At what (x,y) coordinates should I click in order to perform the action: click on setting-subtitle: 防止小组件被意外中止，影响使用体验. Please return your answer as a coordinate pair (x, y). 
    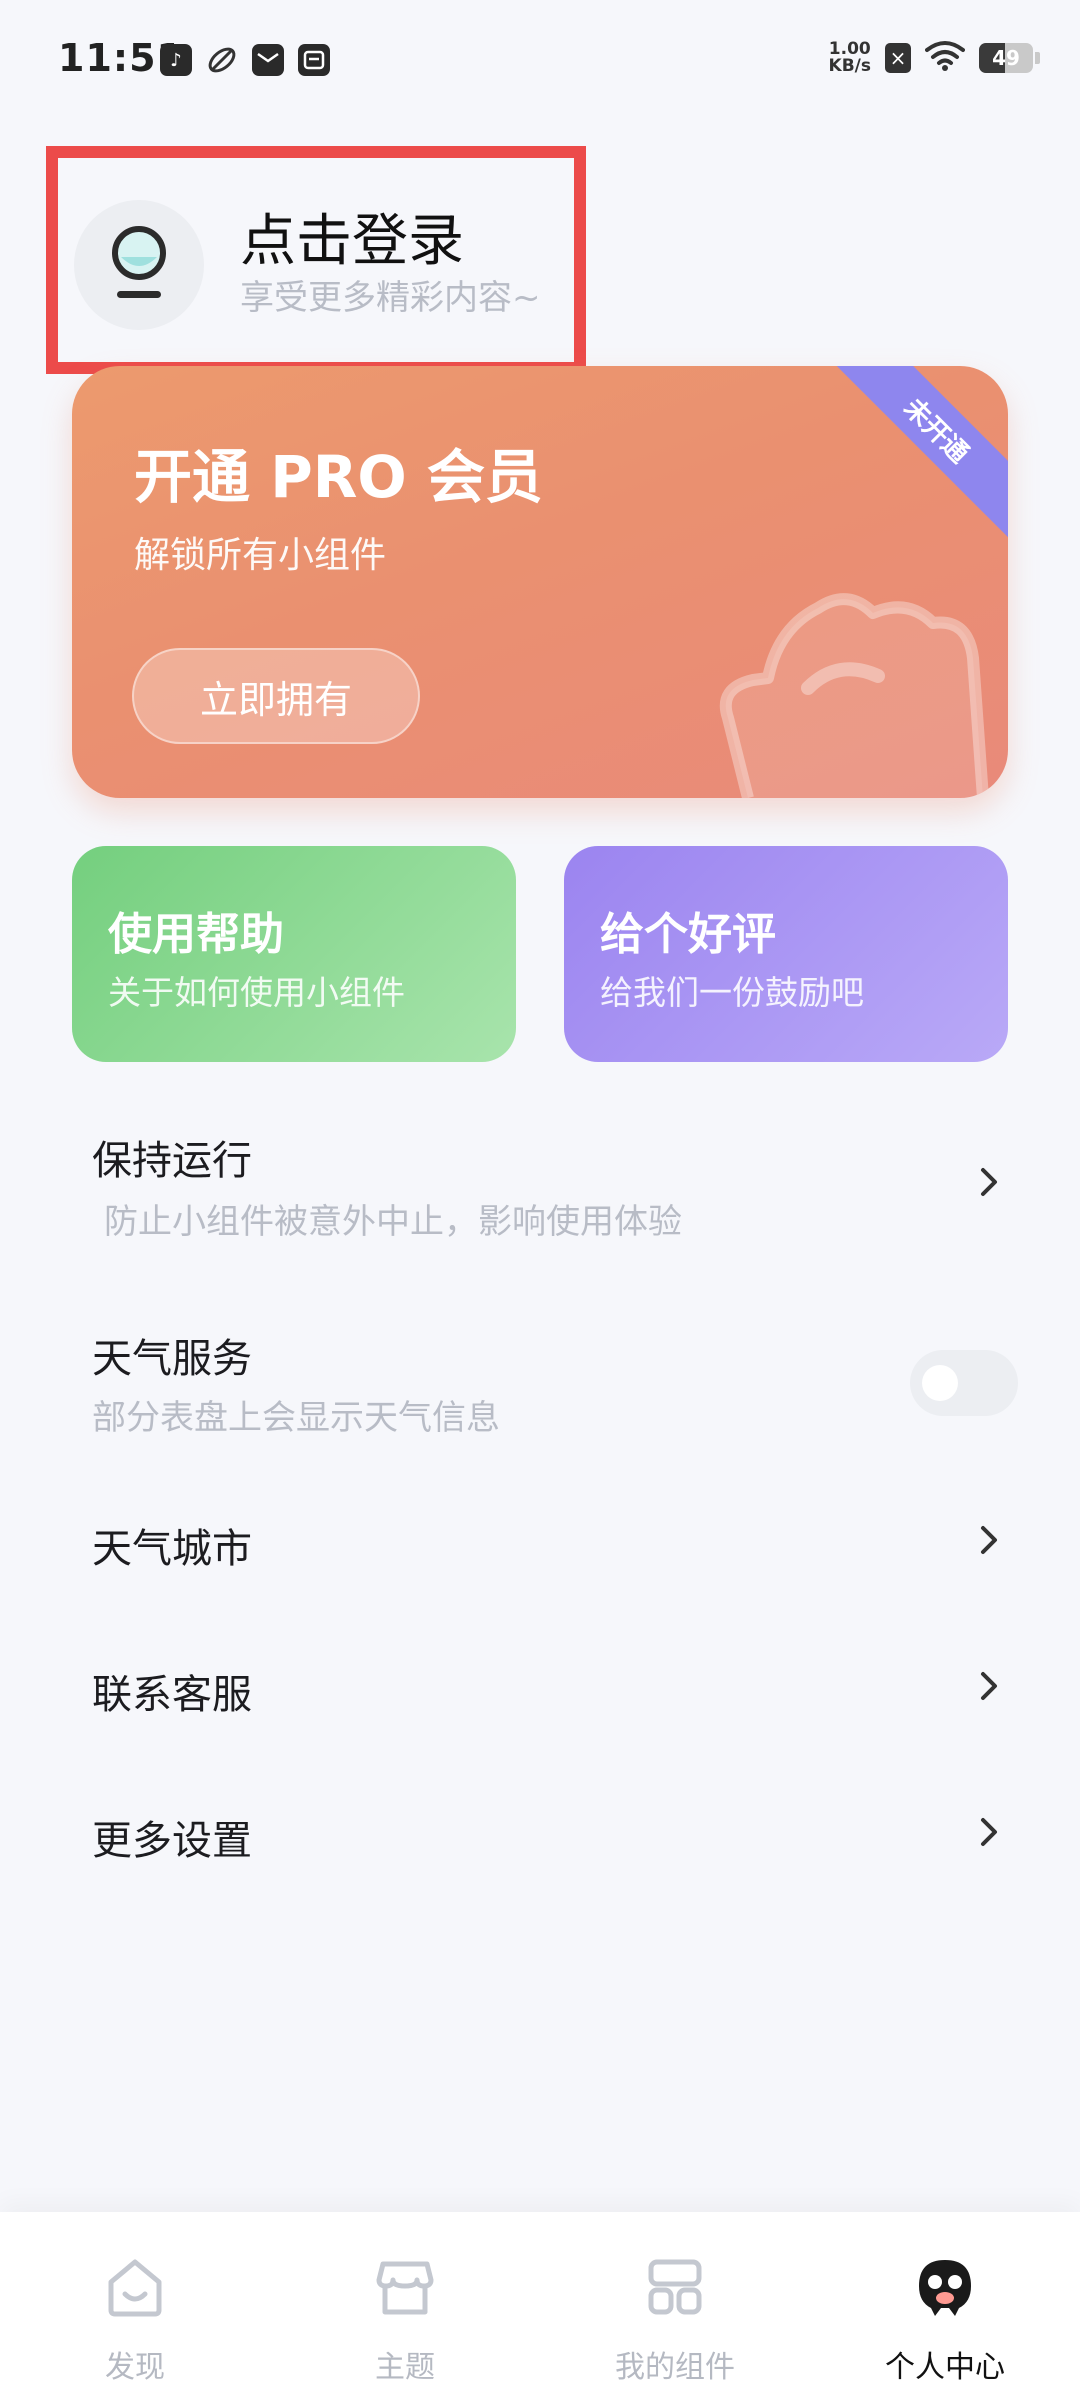
    Looking at the image, I should click on (393, 1222).